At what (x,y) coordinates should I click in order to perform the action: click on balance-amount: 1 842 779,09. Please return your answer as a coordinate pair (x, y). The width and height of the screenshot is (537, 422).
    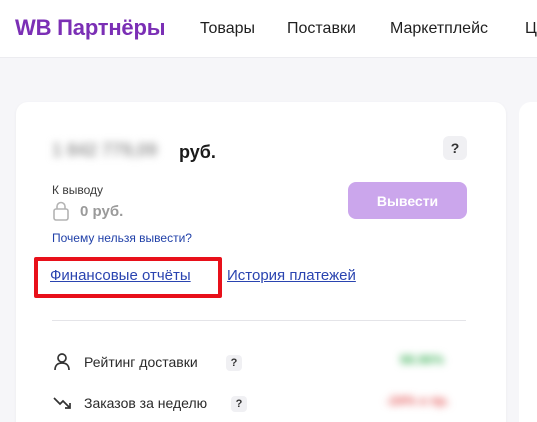
    Looking at the image, I should click on (105, 150).